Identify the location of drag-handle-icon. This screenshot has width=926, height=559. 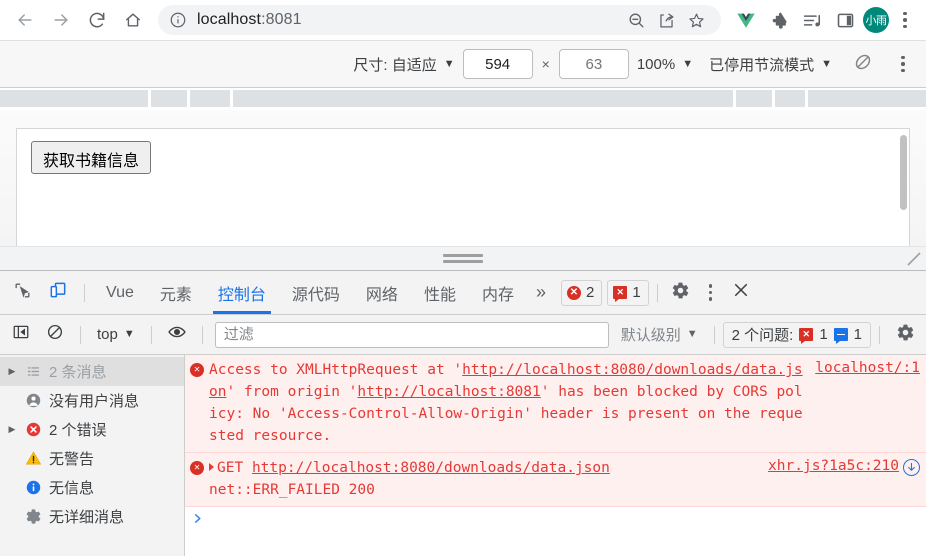
(463, 258).